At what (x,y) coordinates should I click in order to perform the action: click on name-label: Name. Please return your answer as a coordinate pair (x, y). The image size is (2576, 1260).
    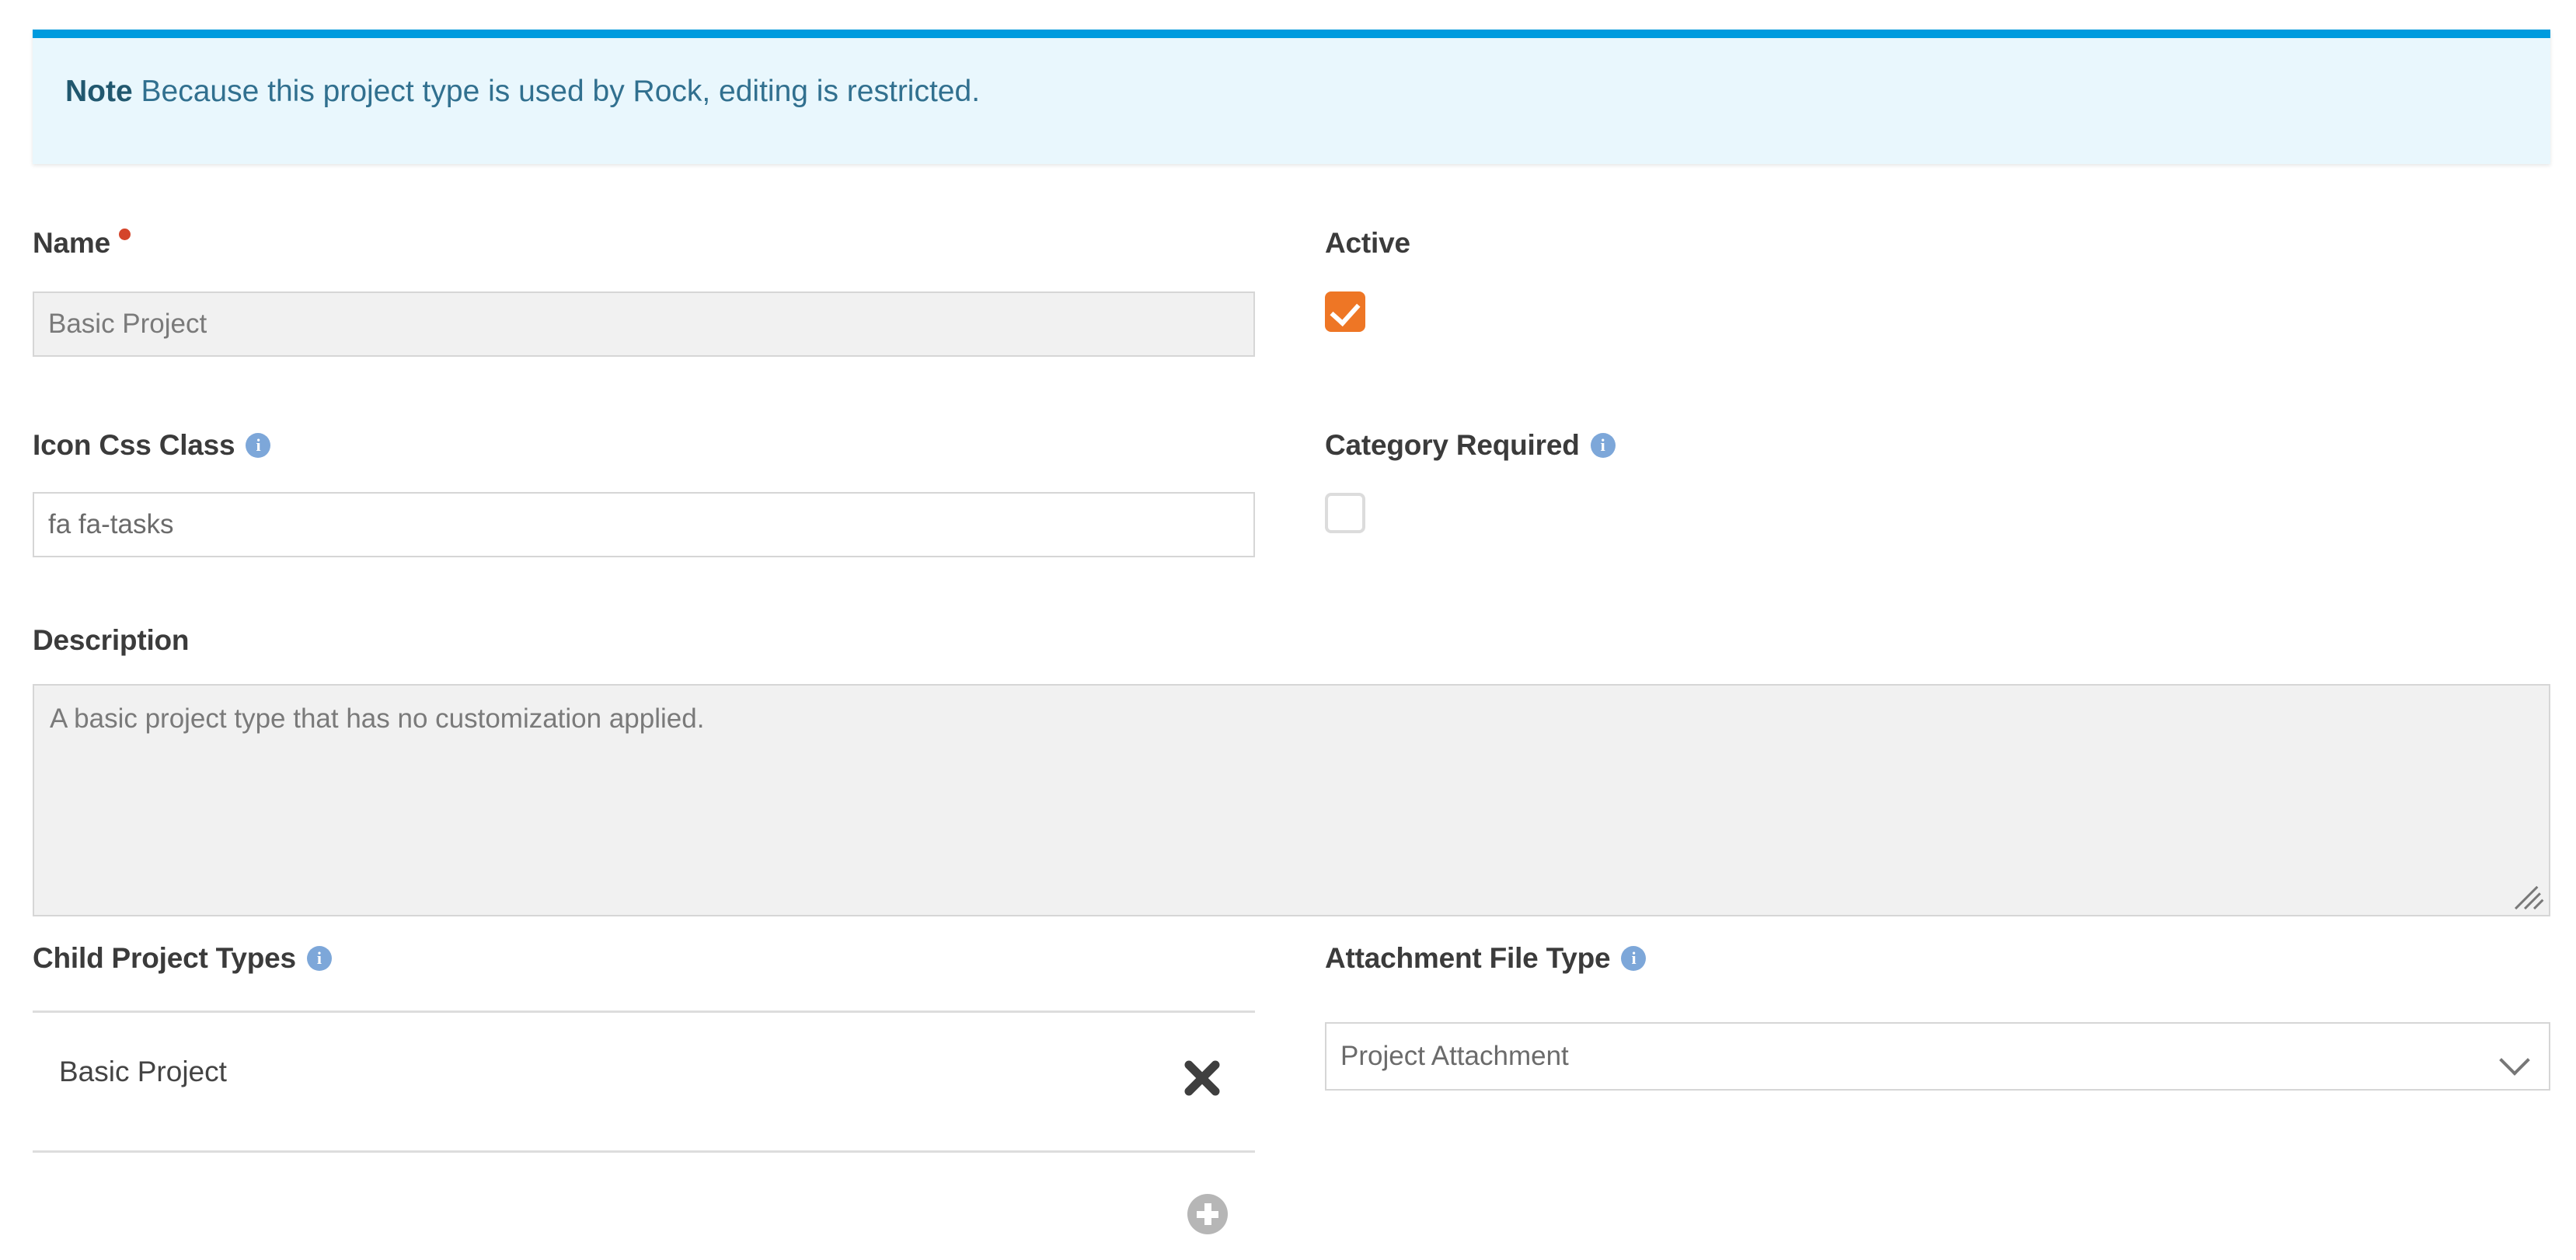
    Looking at the image, I should click on (82, 243).